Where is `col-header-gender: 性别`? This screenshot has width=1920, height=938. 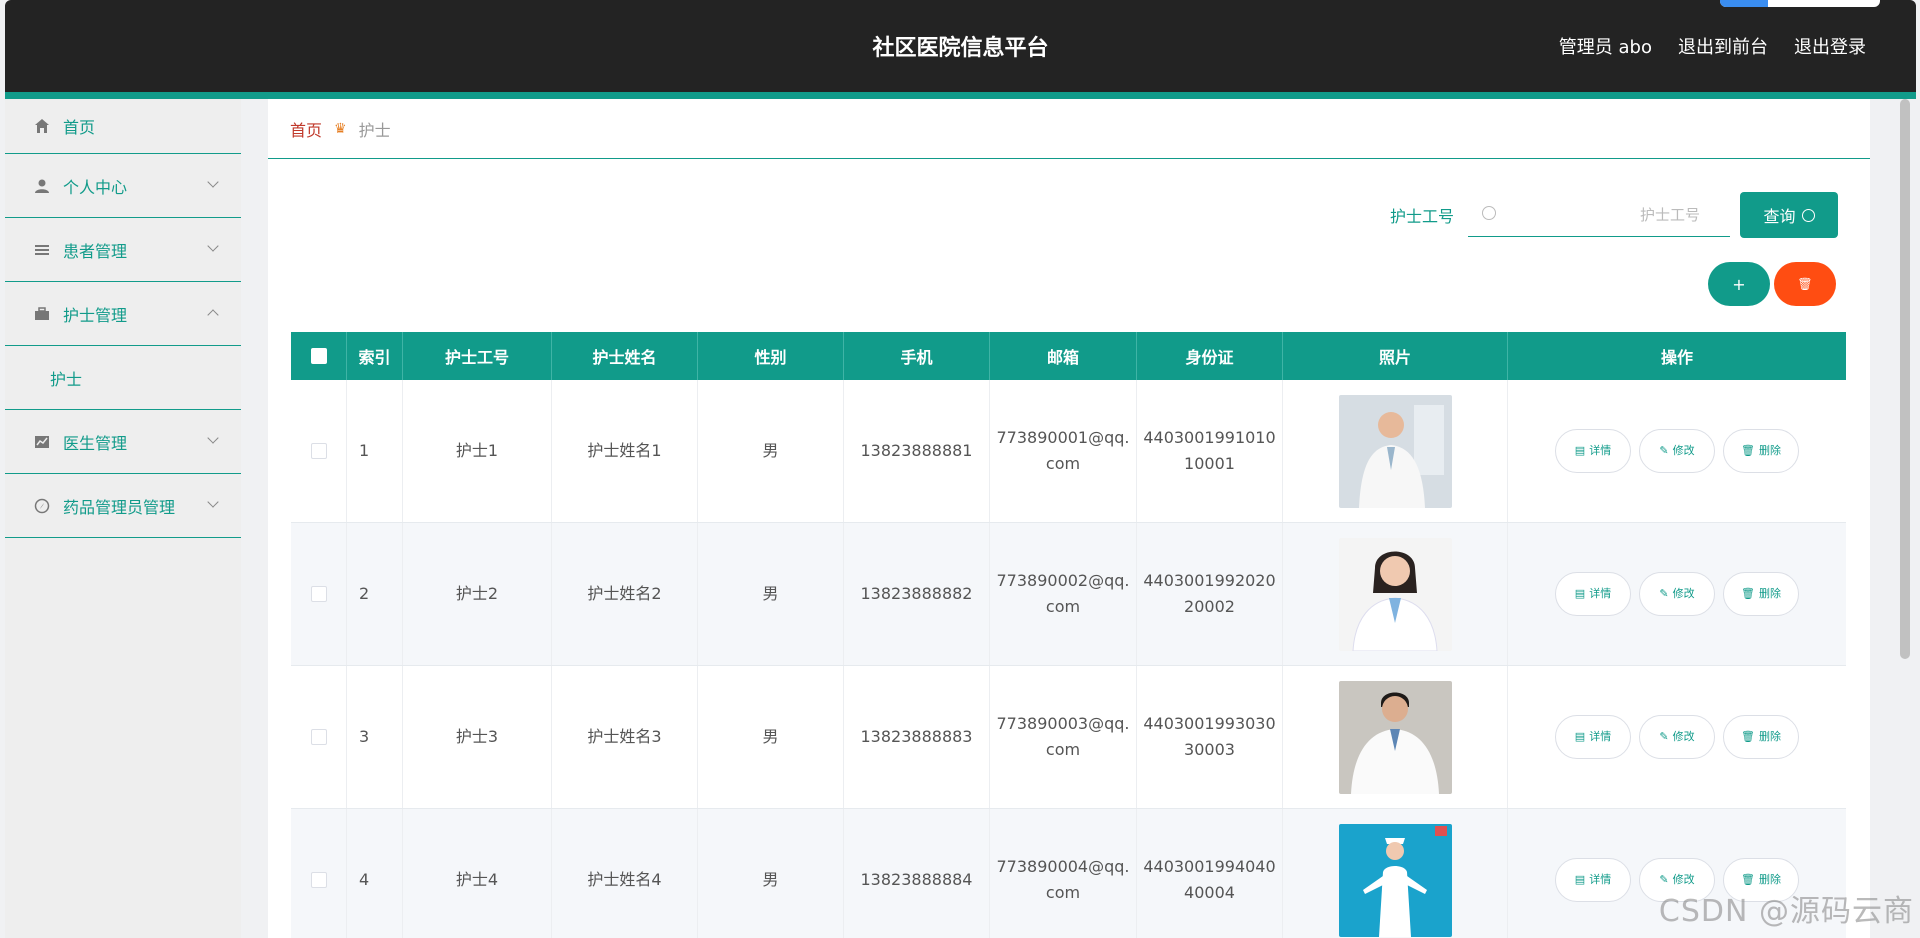 col-header-gender: 性别 is located at coordinates (771, 356).